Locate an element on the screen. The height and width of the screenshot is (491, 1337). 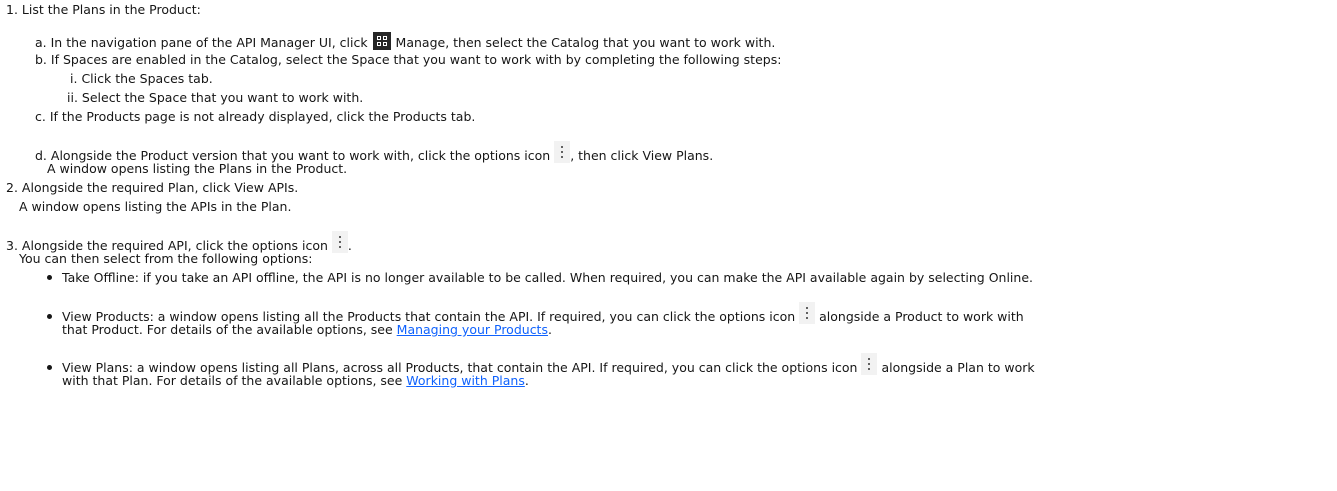
option-view-products-text-after: alongside a Product to work with is located at coordinates (919, 316).